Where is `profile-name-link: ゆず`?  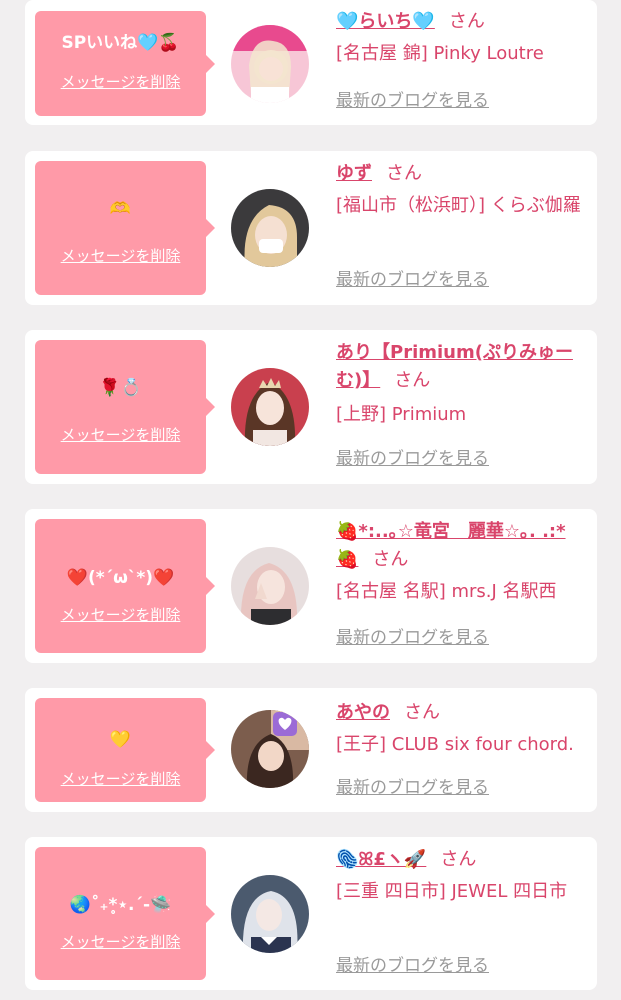 profile-name-link: ゆず is located at coordinates (354, 173).